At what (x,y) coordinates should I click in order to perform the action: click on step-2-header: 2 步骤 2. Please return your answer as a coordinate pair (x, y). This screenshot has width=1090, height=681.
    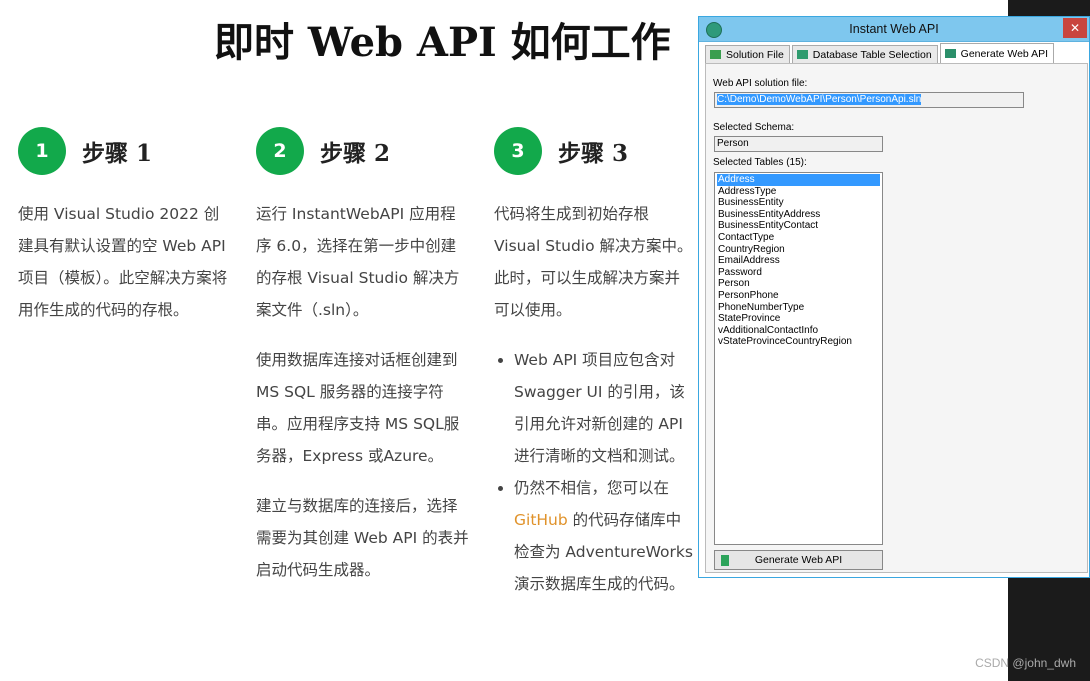
    Looking at the image, I should click on (363, 151).